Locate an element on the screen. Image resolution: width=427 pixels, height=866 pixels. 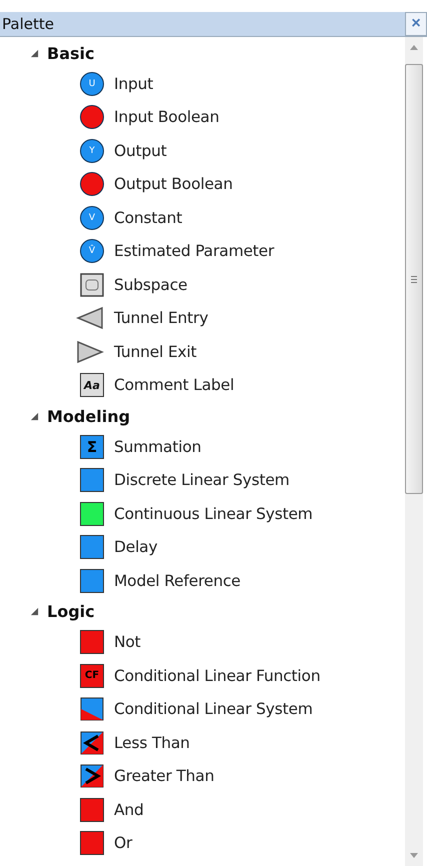
palette-item: Summation is located at coordinates (158, 447).